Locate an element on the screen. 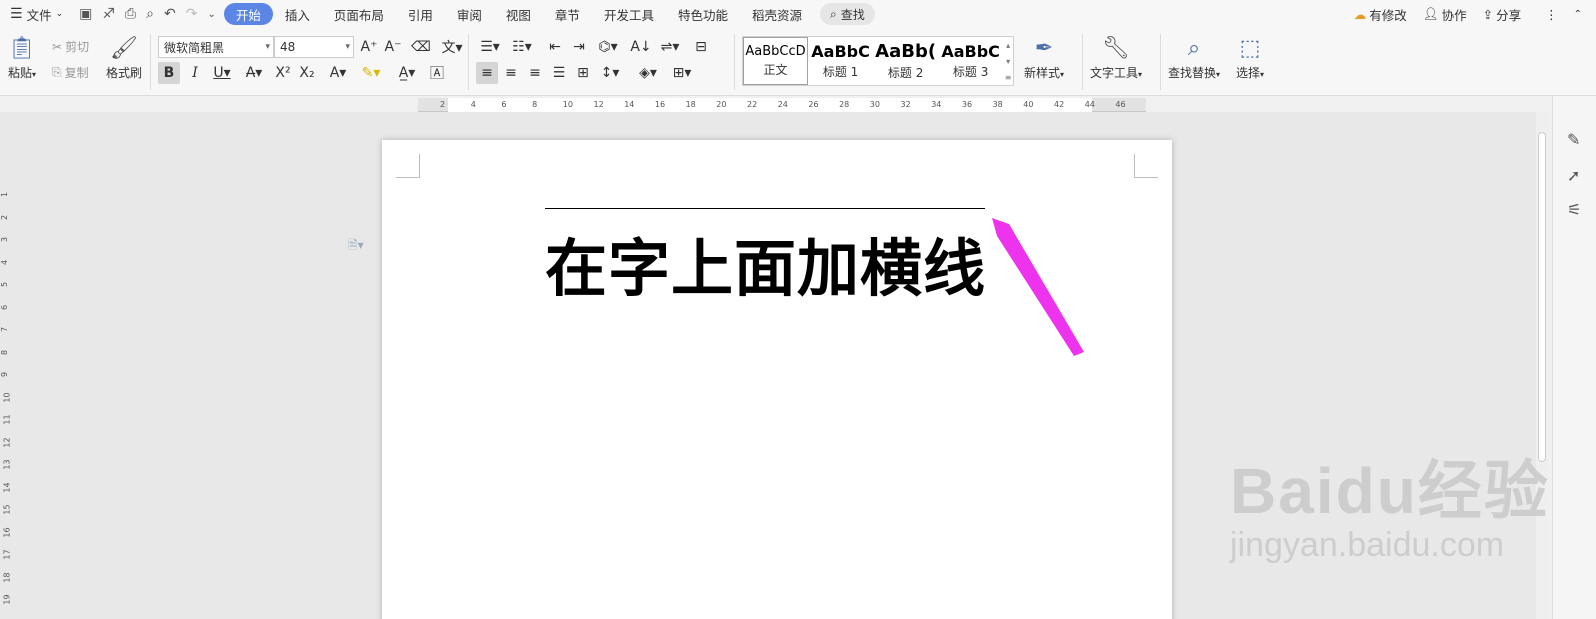  ruler-tick-label: 28 is located at coordinates (844, 104).